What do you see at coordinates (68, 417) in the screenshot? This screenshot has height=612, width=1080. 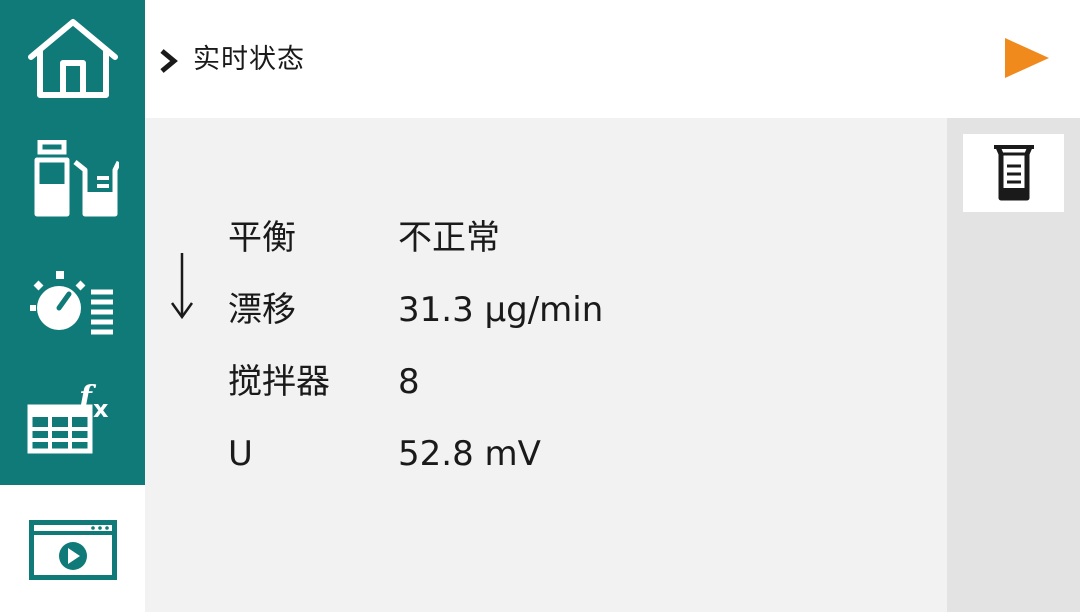 I see `table-function-icon: f x` at bounding box center [68, 417].